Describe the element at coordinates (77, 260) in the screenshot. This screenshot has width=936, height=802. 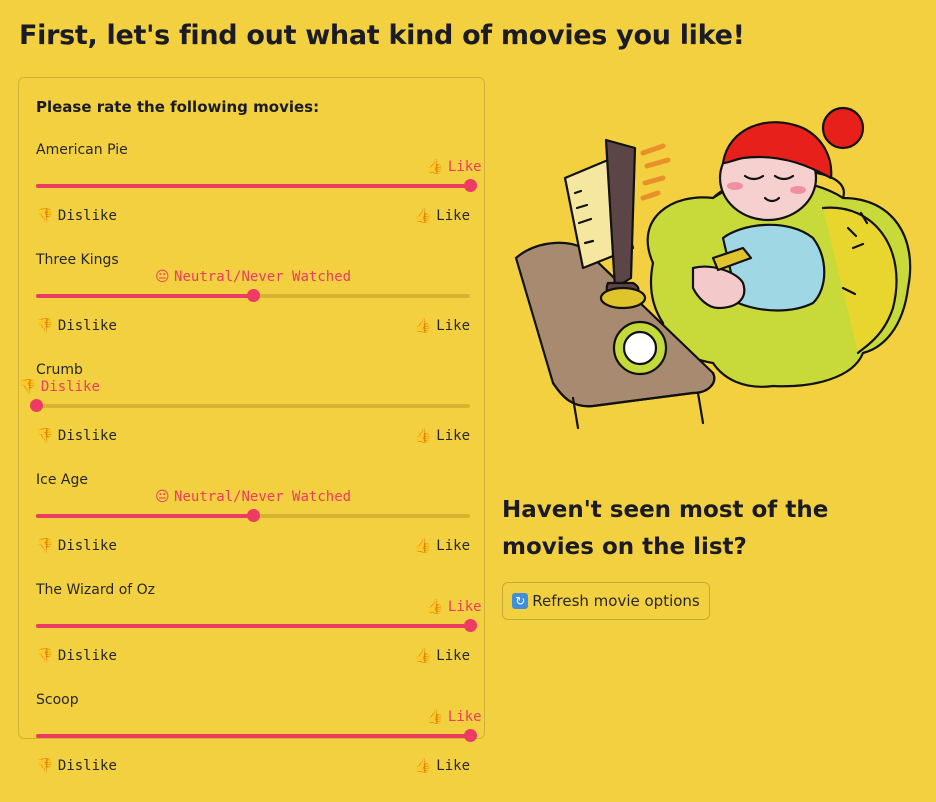
I see `movie-title: Three Kings` at that location.